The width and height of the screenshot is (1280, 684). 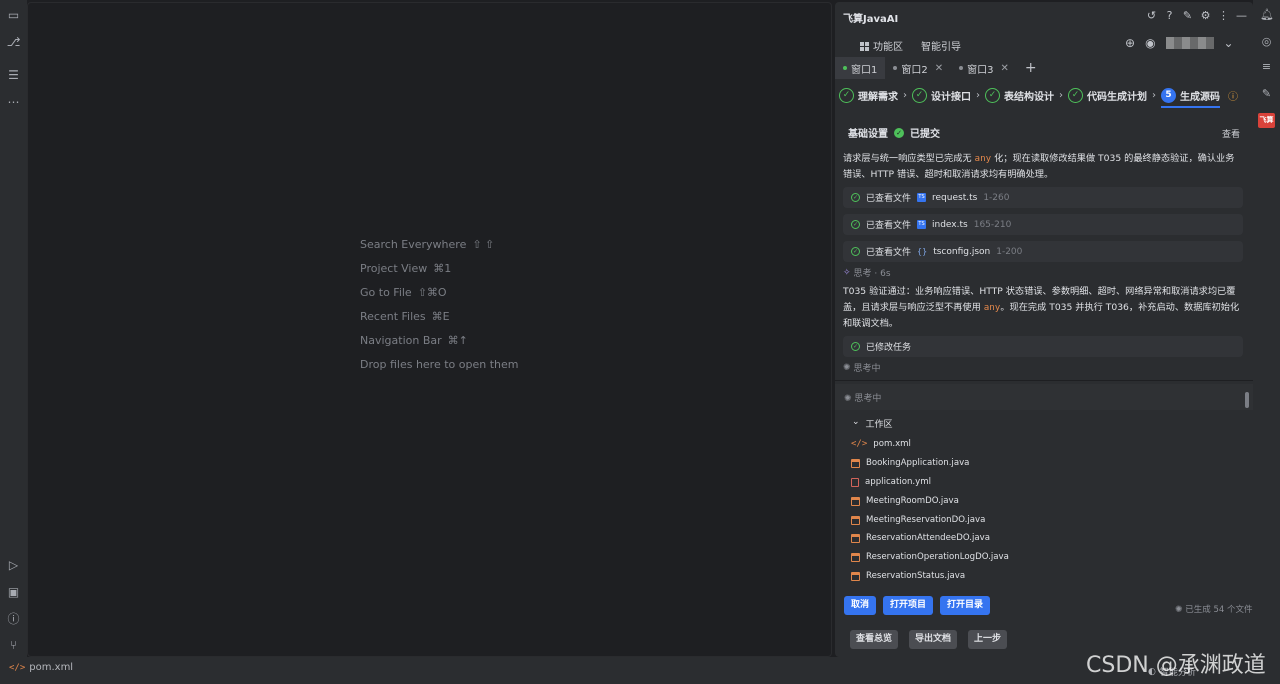 I want to click on view-overview-button: 查看总览, so click(x=874, y=639).